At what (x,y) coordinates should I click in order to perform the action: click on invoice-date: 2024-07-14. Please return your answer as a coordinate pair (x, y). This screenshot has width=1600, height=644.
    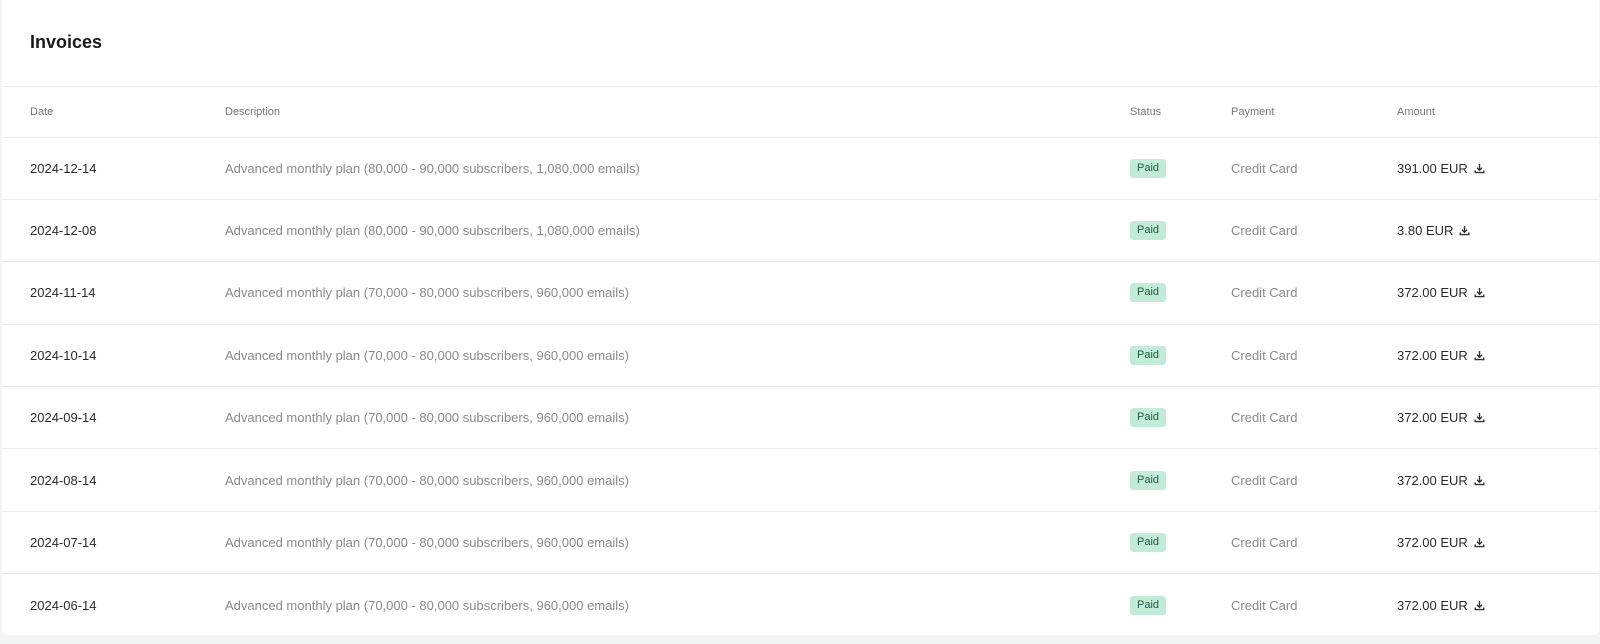
    Looking at the image, I should click on (113, 543).